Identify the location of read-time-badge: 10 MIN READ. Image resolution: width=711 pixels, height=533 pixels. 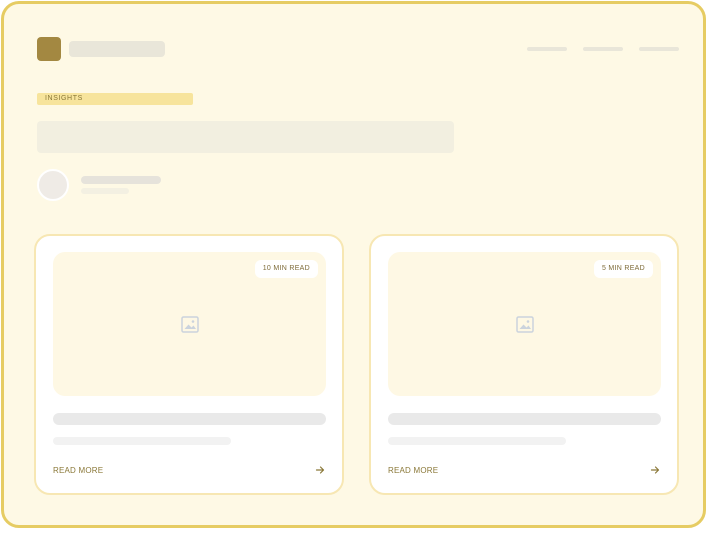
(286, 269).